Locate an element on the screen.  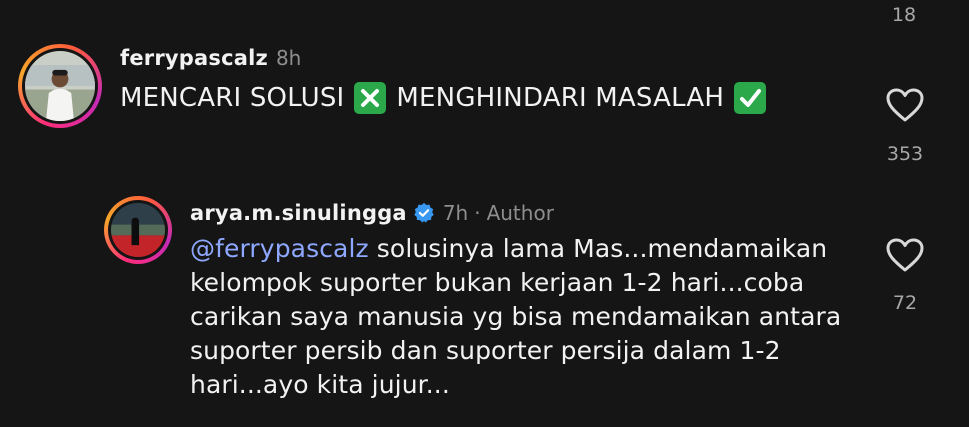
verified-badge-icon is located at coordinates (424, 213).